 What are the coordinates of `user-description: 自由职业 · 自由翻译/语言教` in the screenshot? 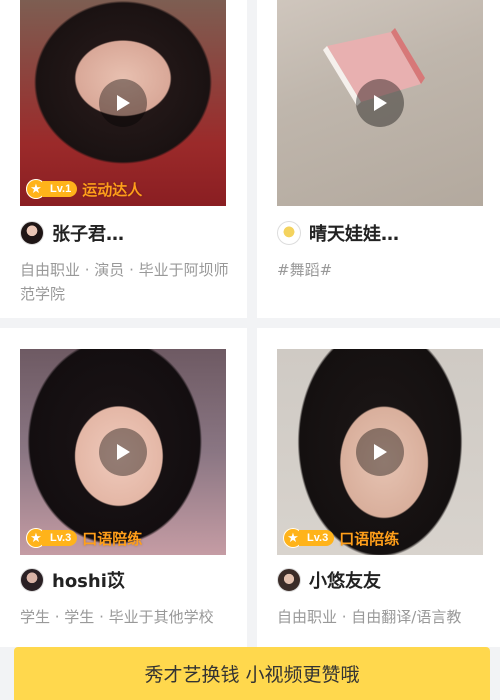 It's located at (369, 617).